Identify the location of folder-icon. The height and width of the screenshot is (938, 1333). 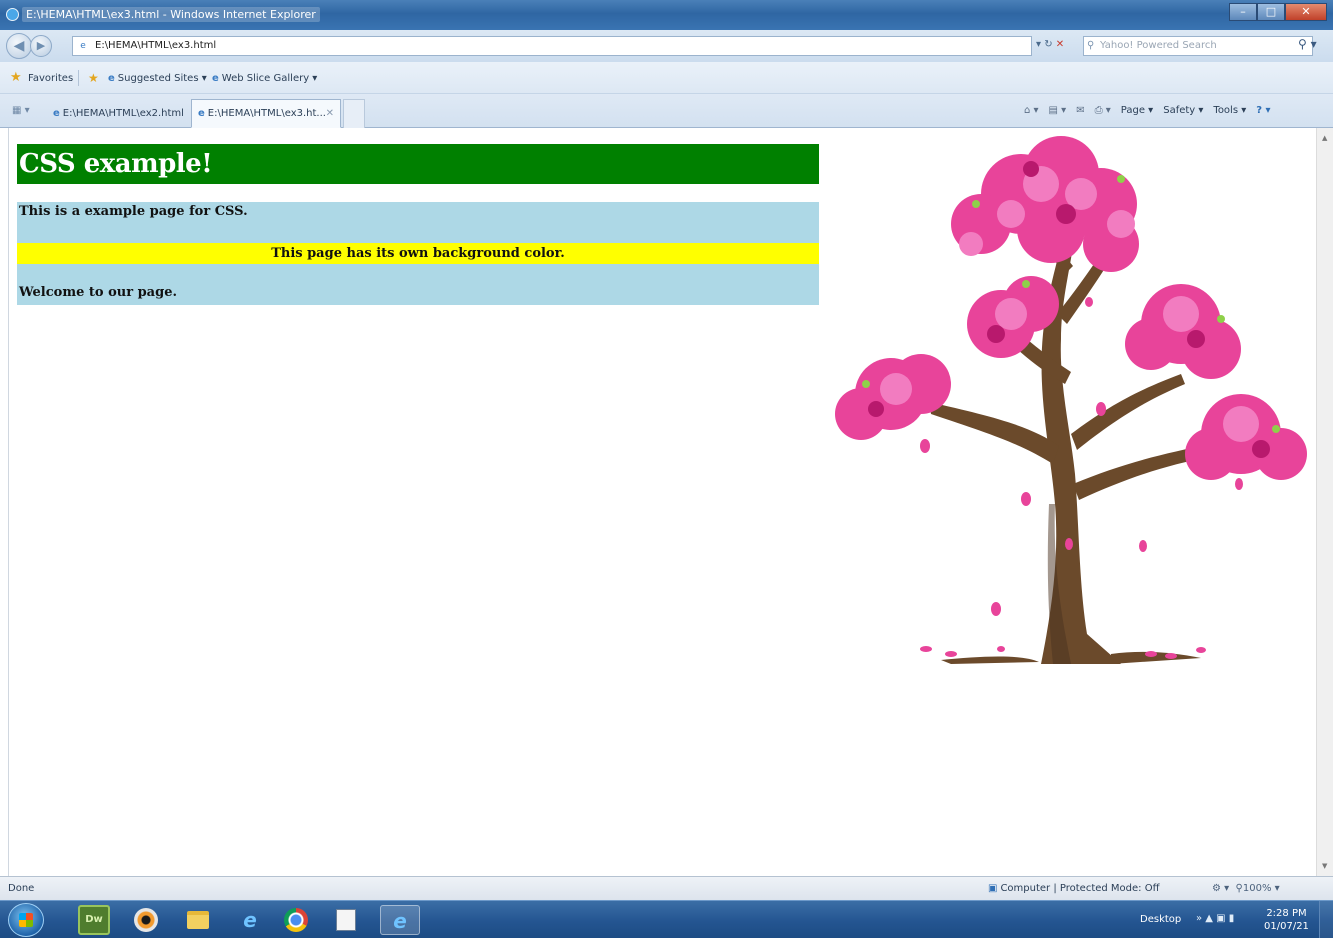
(198, 920).